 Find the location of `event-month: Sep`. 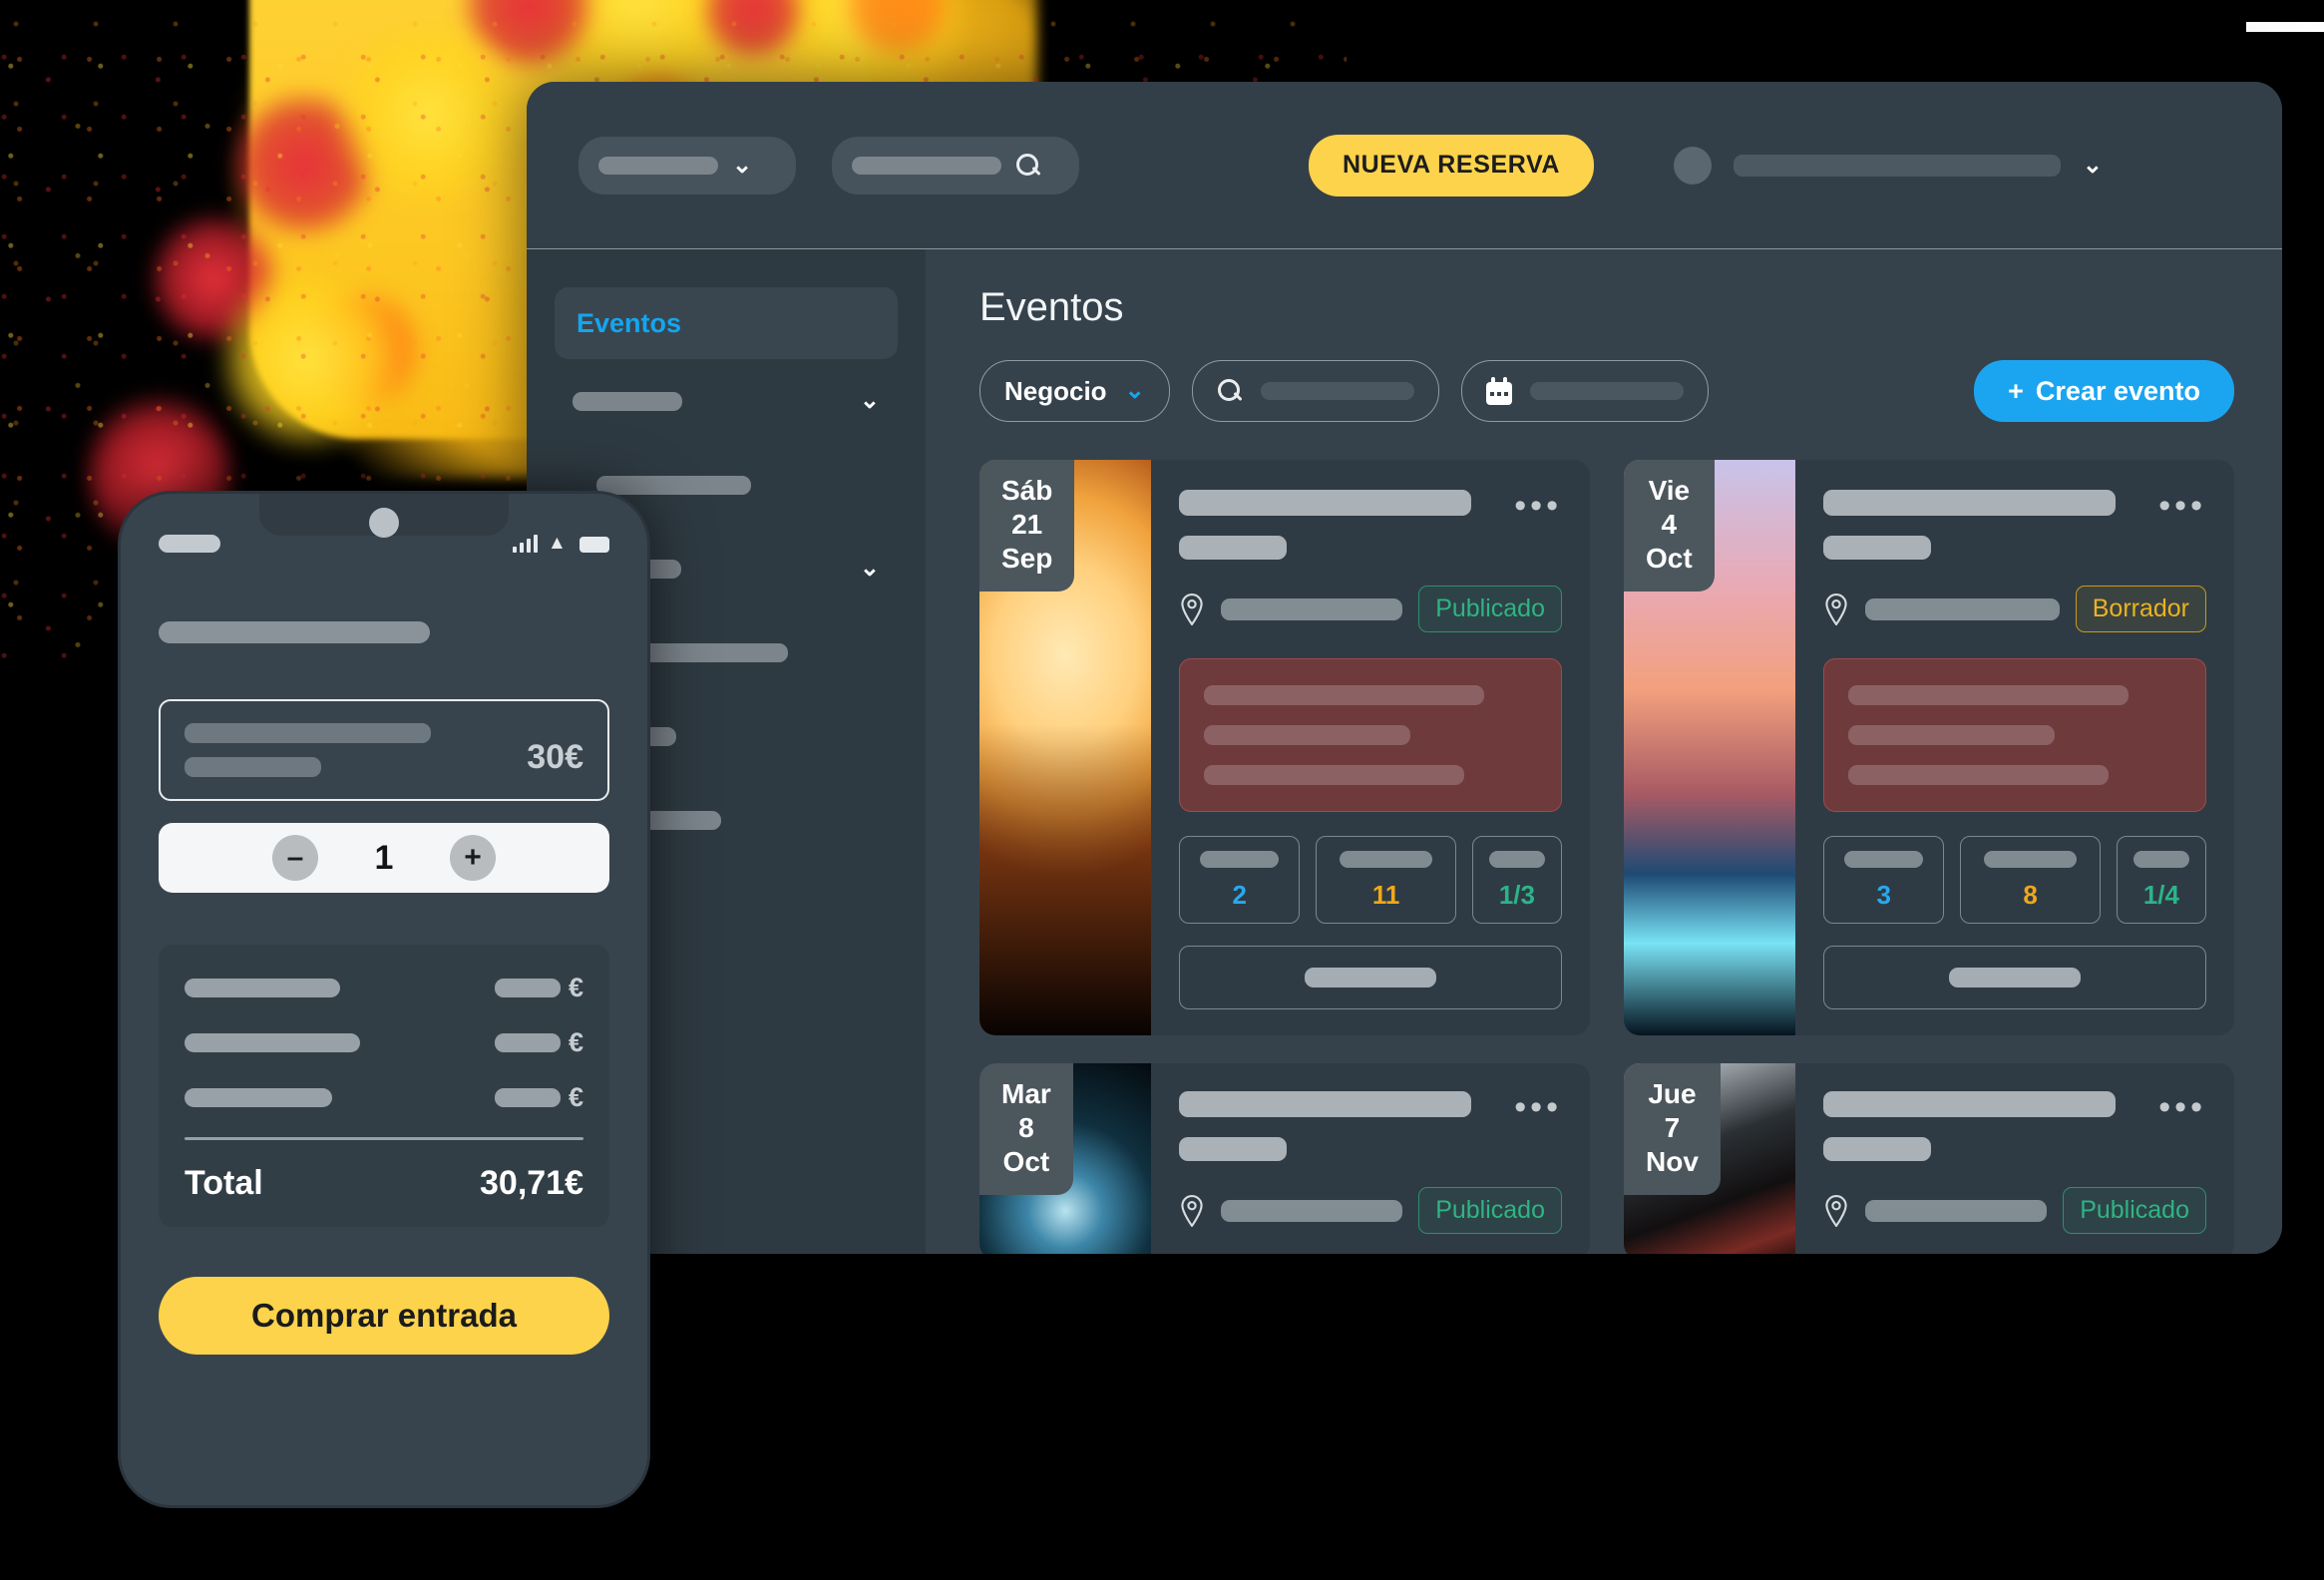

event-month: Sep is located at coordinates (1027, 559).